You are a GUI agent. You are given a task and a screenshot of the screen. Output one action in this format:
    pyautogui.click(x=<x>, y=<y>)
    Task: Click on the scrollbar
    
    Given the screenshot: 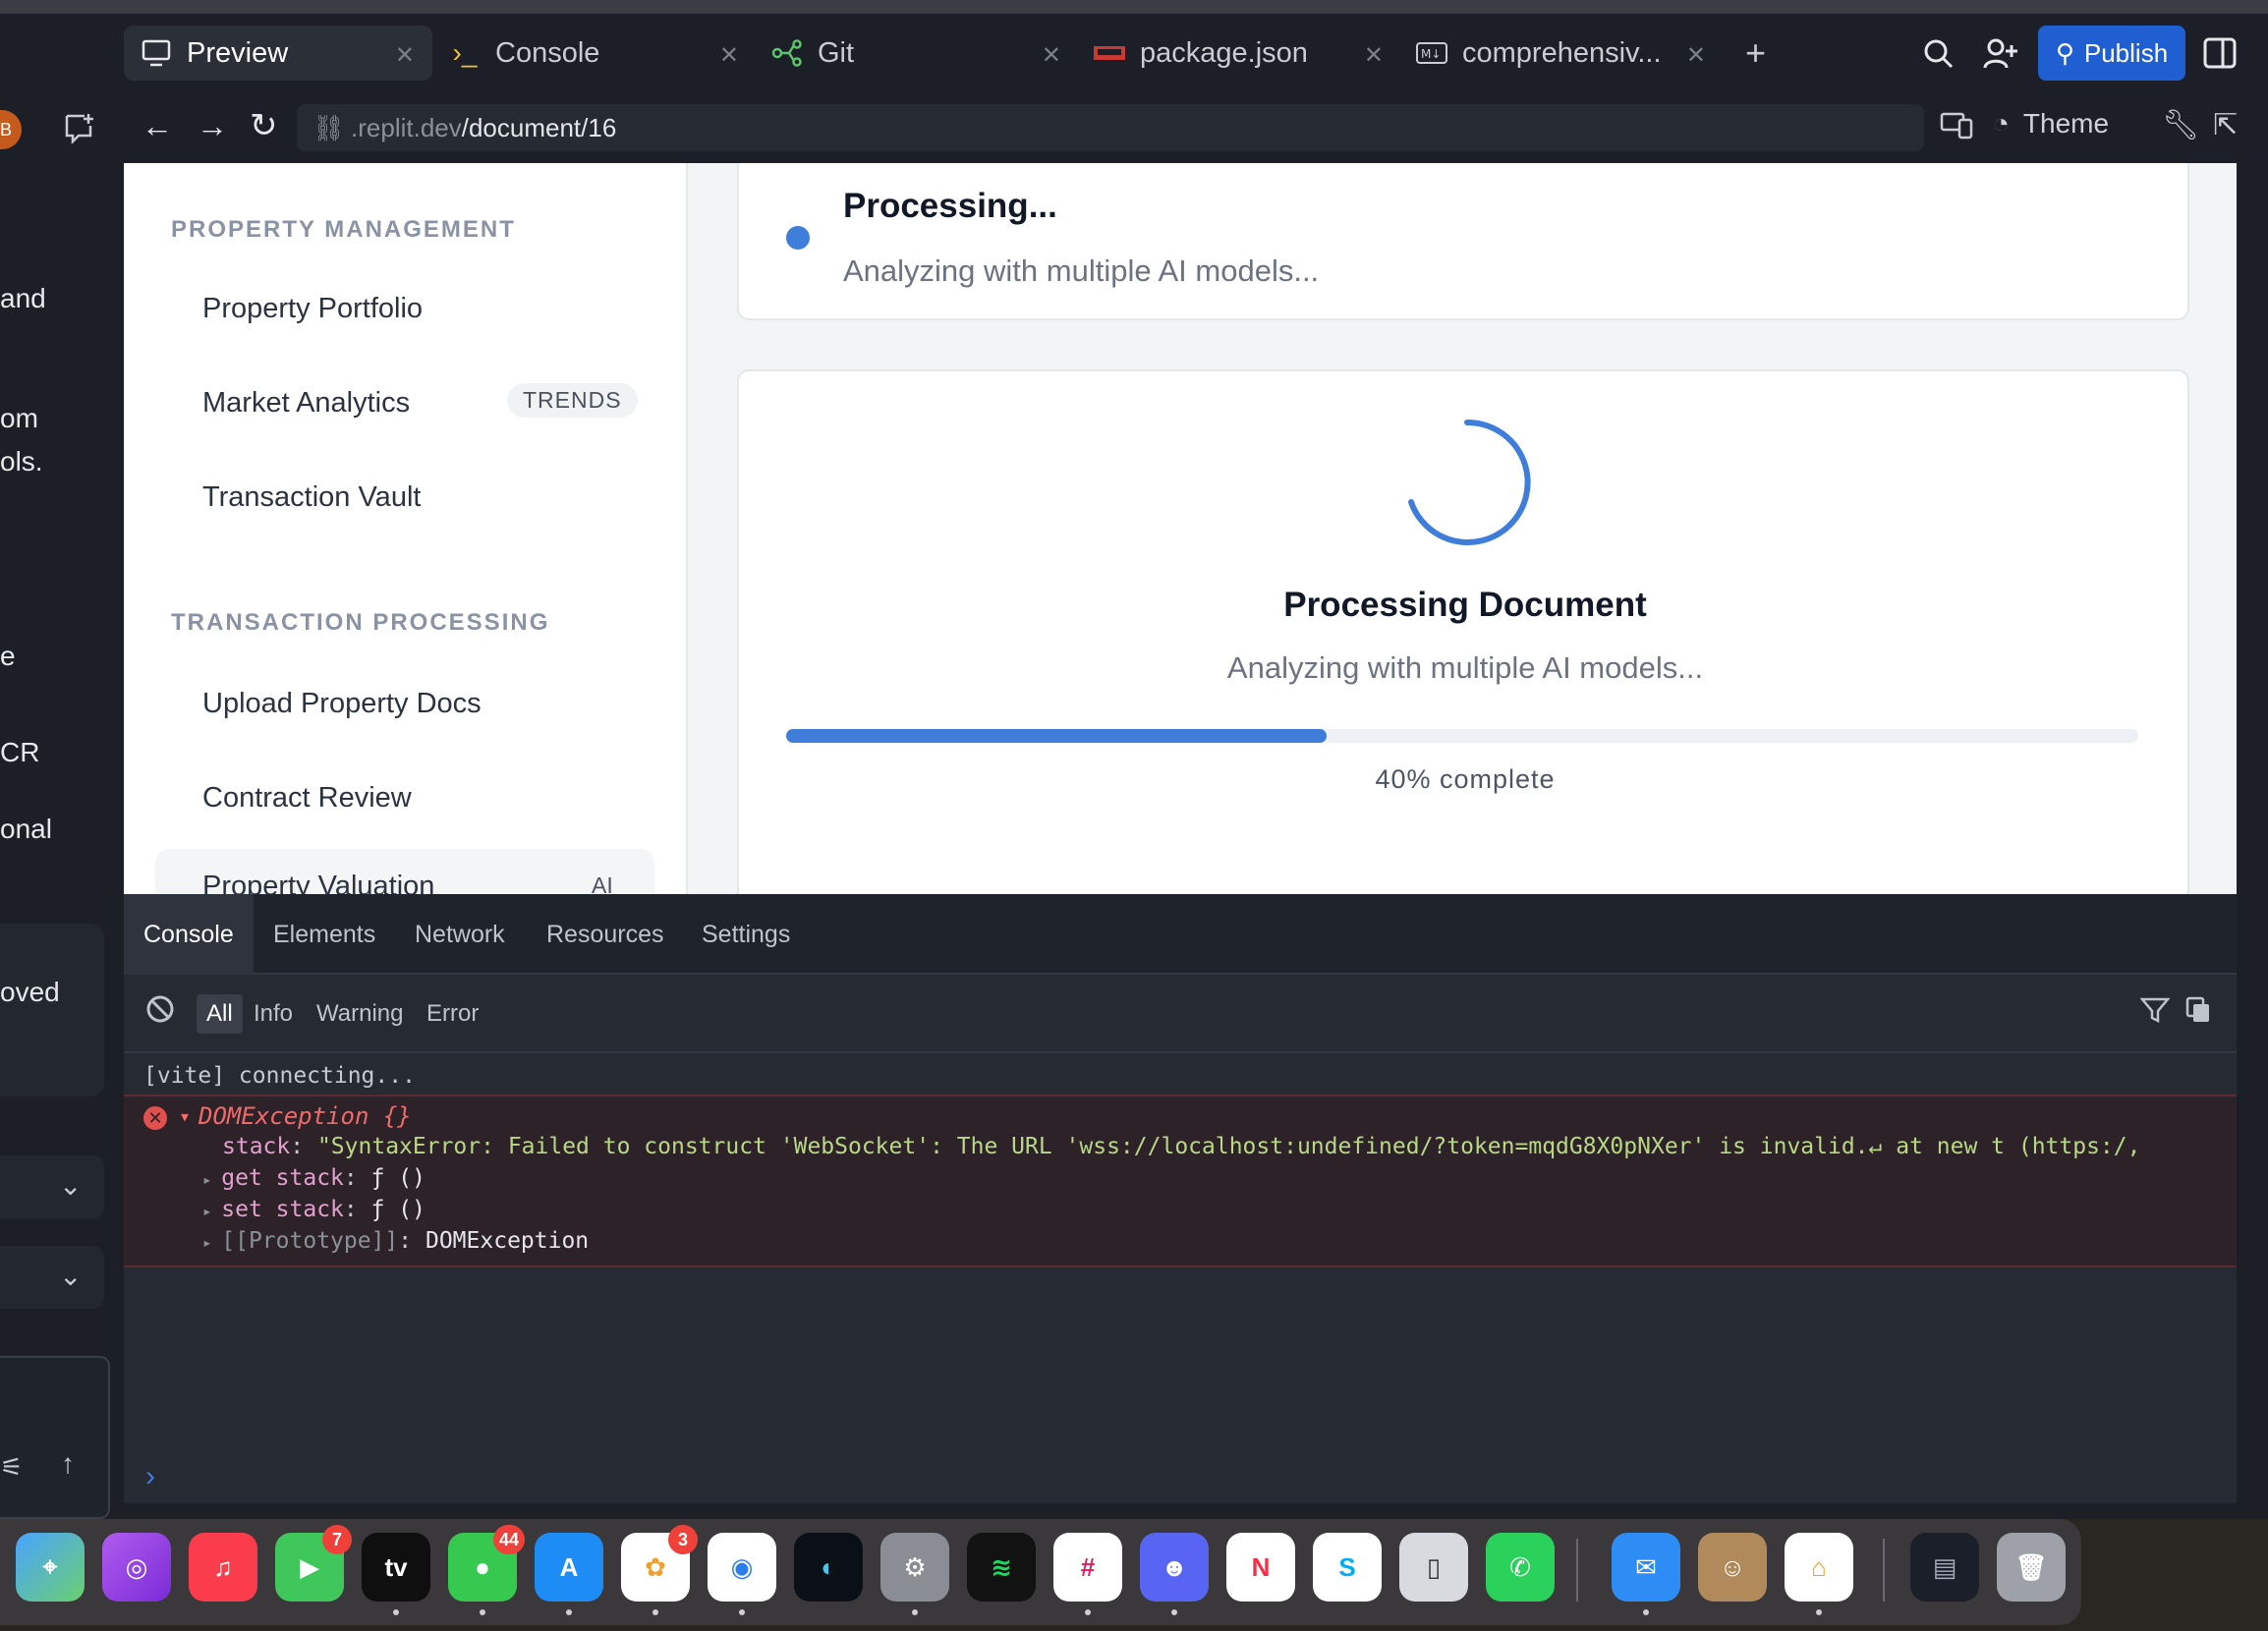 What is the action you would take?
    pyautogui.click(x=2253, y=841)
    